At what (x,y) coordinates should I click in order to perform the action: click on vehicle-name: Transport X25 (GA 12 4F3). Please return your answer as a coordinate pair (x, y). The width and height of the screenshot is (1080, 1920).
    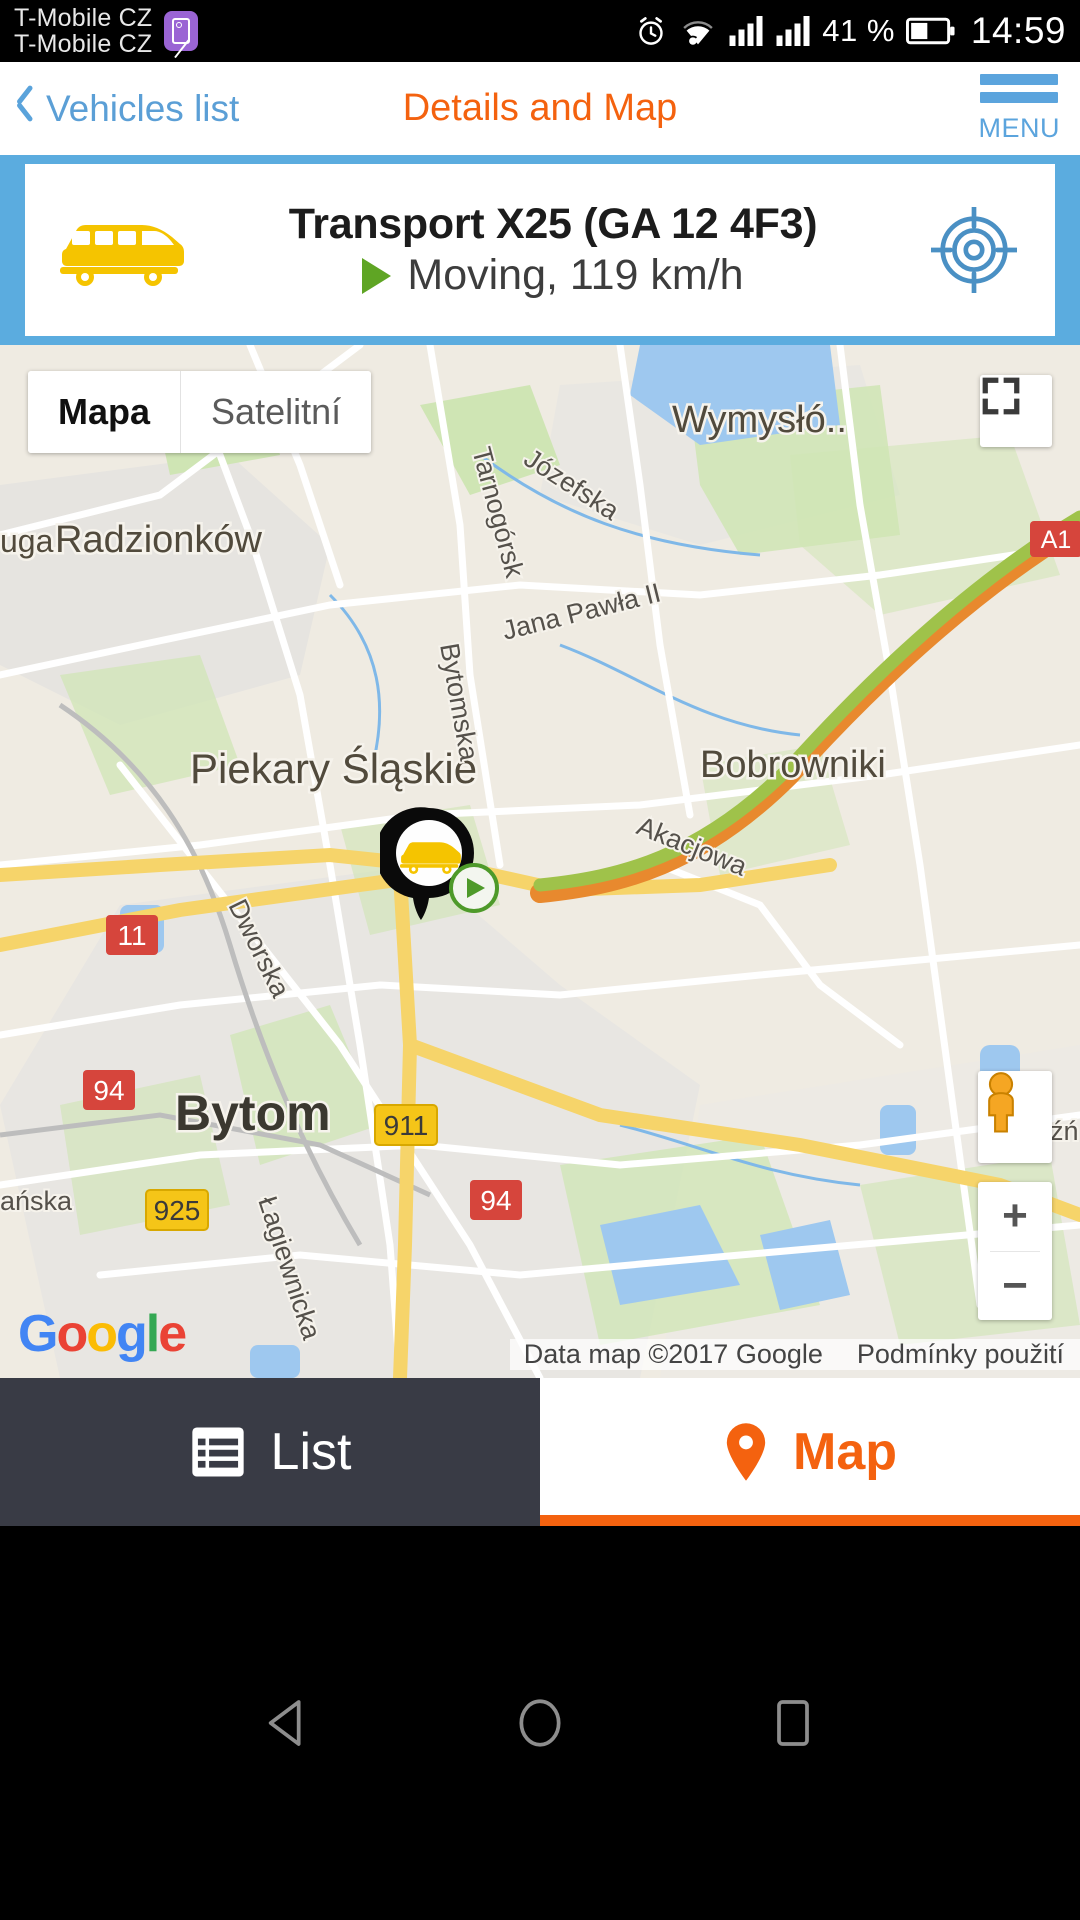
    Looking at the image, I should click on (553, 224).